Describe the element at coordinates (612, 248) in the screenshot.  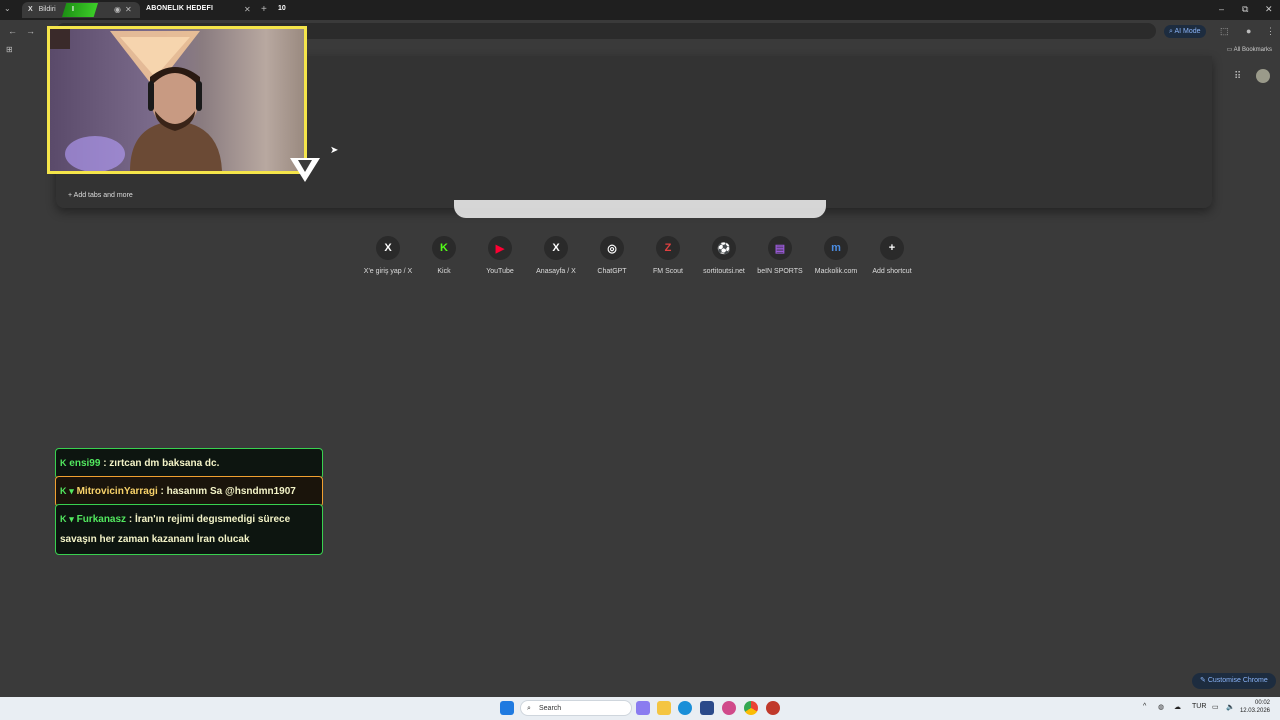
I see `shortcut-icon: ◎` at that location.